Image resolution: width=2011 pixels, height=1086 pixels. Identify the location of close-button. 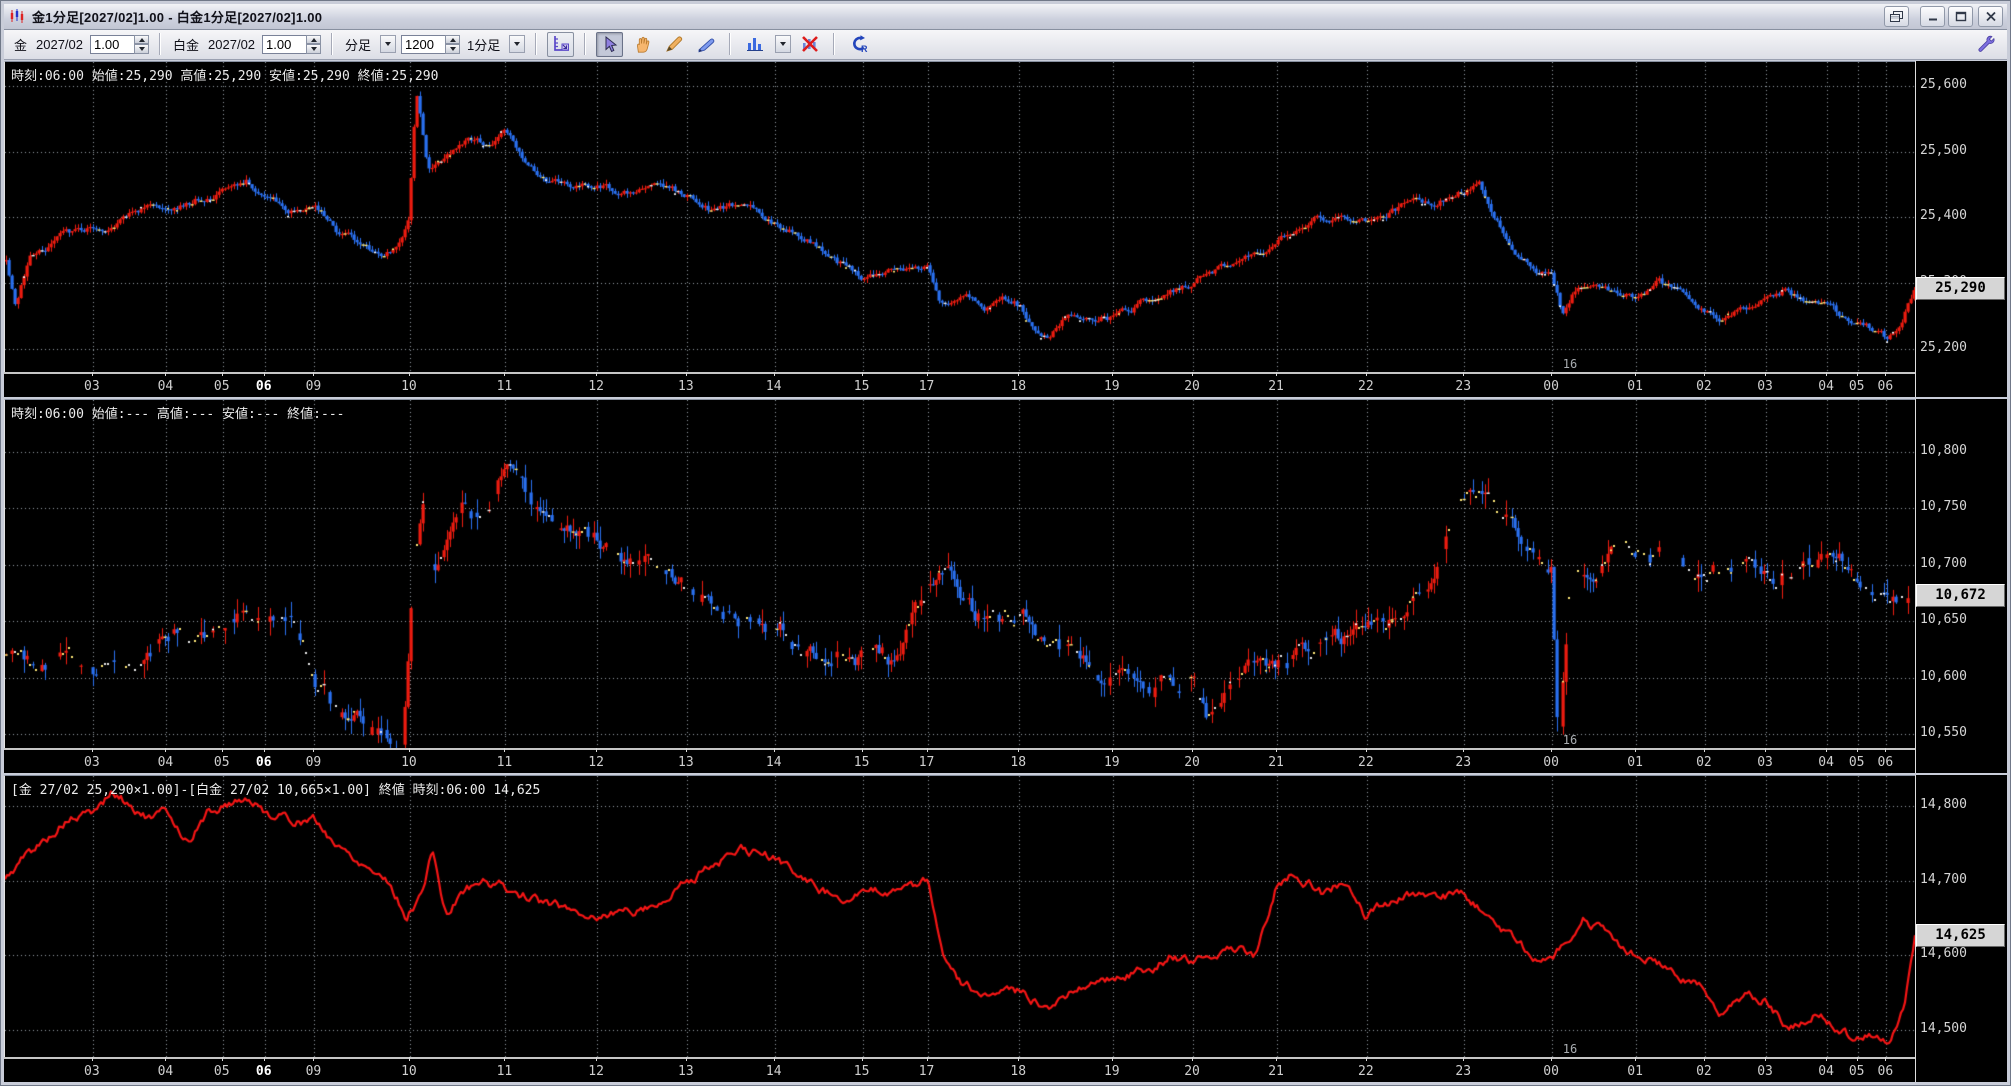
(1990, 16).